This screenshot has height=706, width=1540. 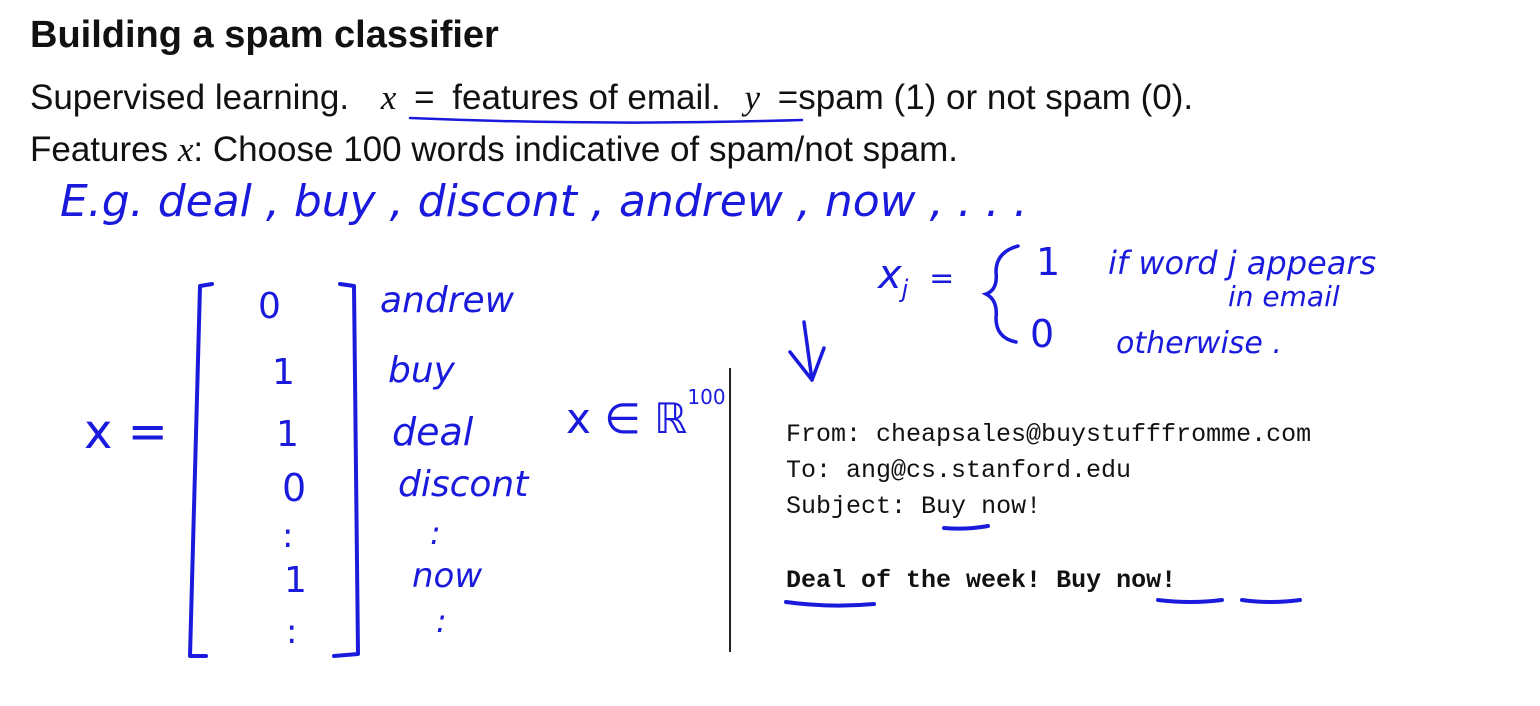 What do you see at coordinates (808, 351) in the screenshot?
I see `down-arrow-shaft` at bounding box center [808, 351].